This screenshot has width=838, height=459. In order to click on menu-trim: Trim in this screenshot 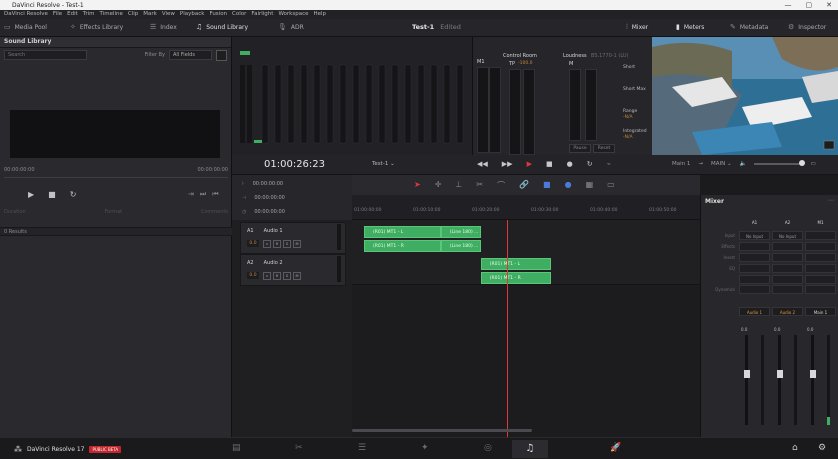, I will do `click(89, 14)`.